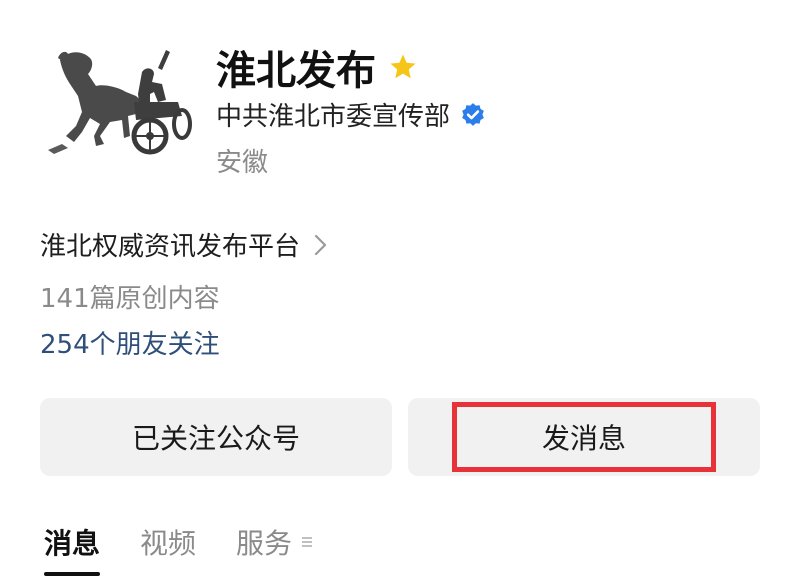 This screenshot has height=576, width=800. Describe the element at coordinates (333, 117) in the screenshot. I see `organization-name: 中共淮北市委宣传部` at that location.